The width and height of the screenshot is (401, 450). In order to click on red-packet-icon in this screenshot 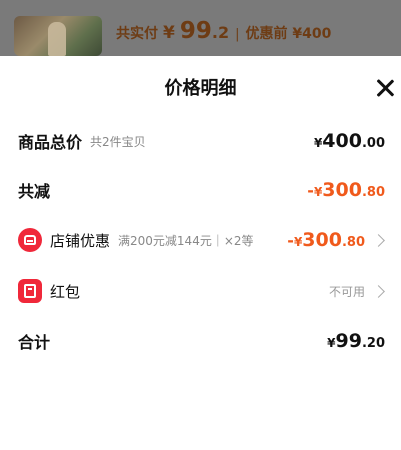, I will do `click(30, 291)`.